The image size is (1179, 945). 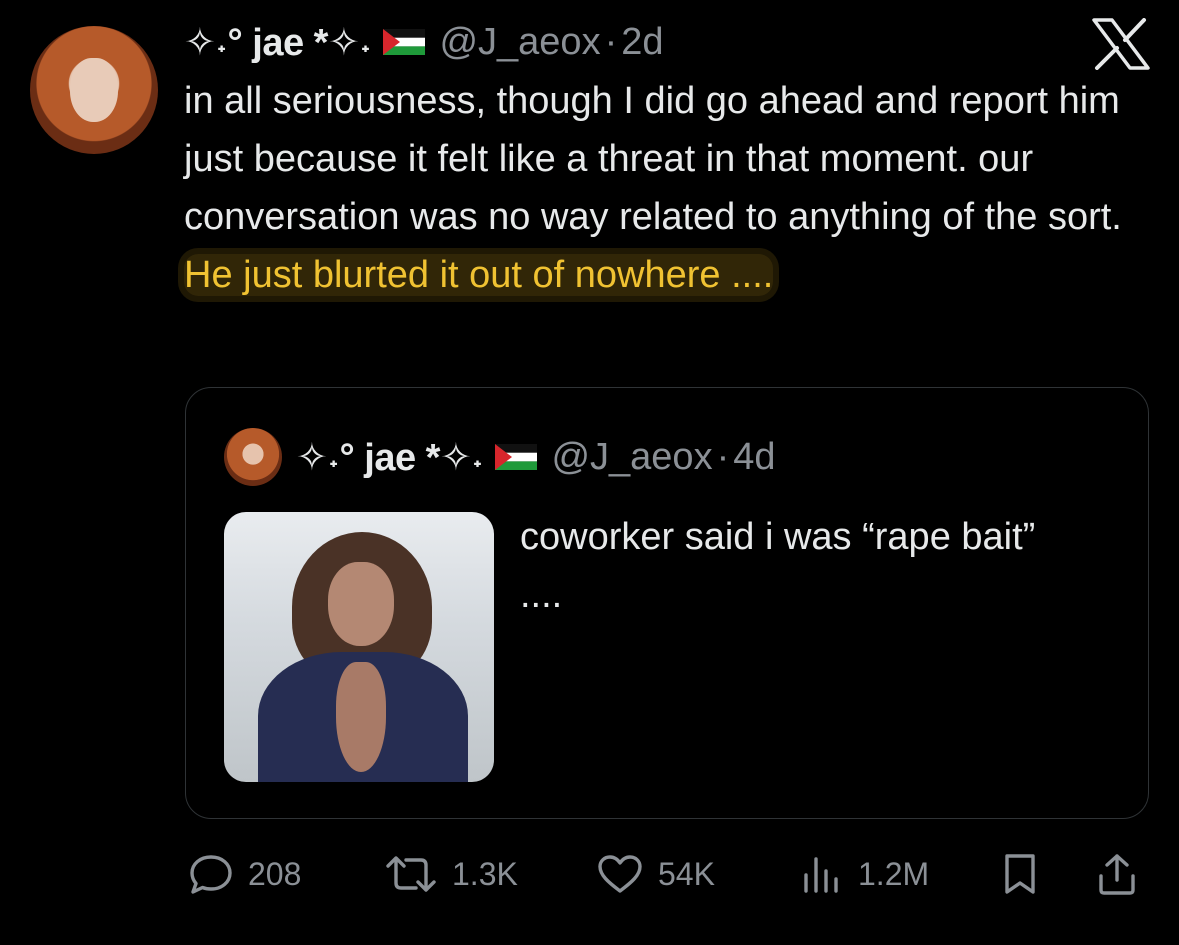 What do you see at coordinates (485, 873) in the screenshot?
I see `repost-count: 1.3K` at bounding box center [485, 873].